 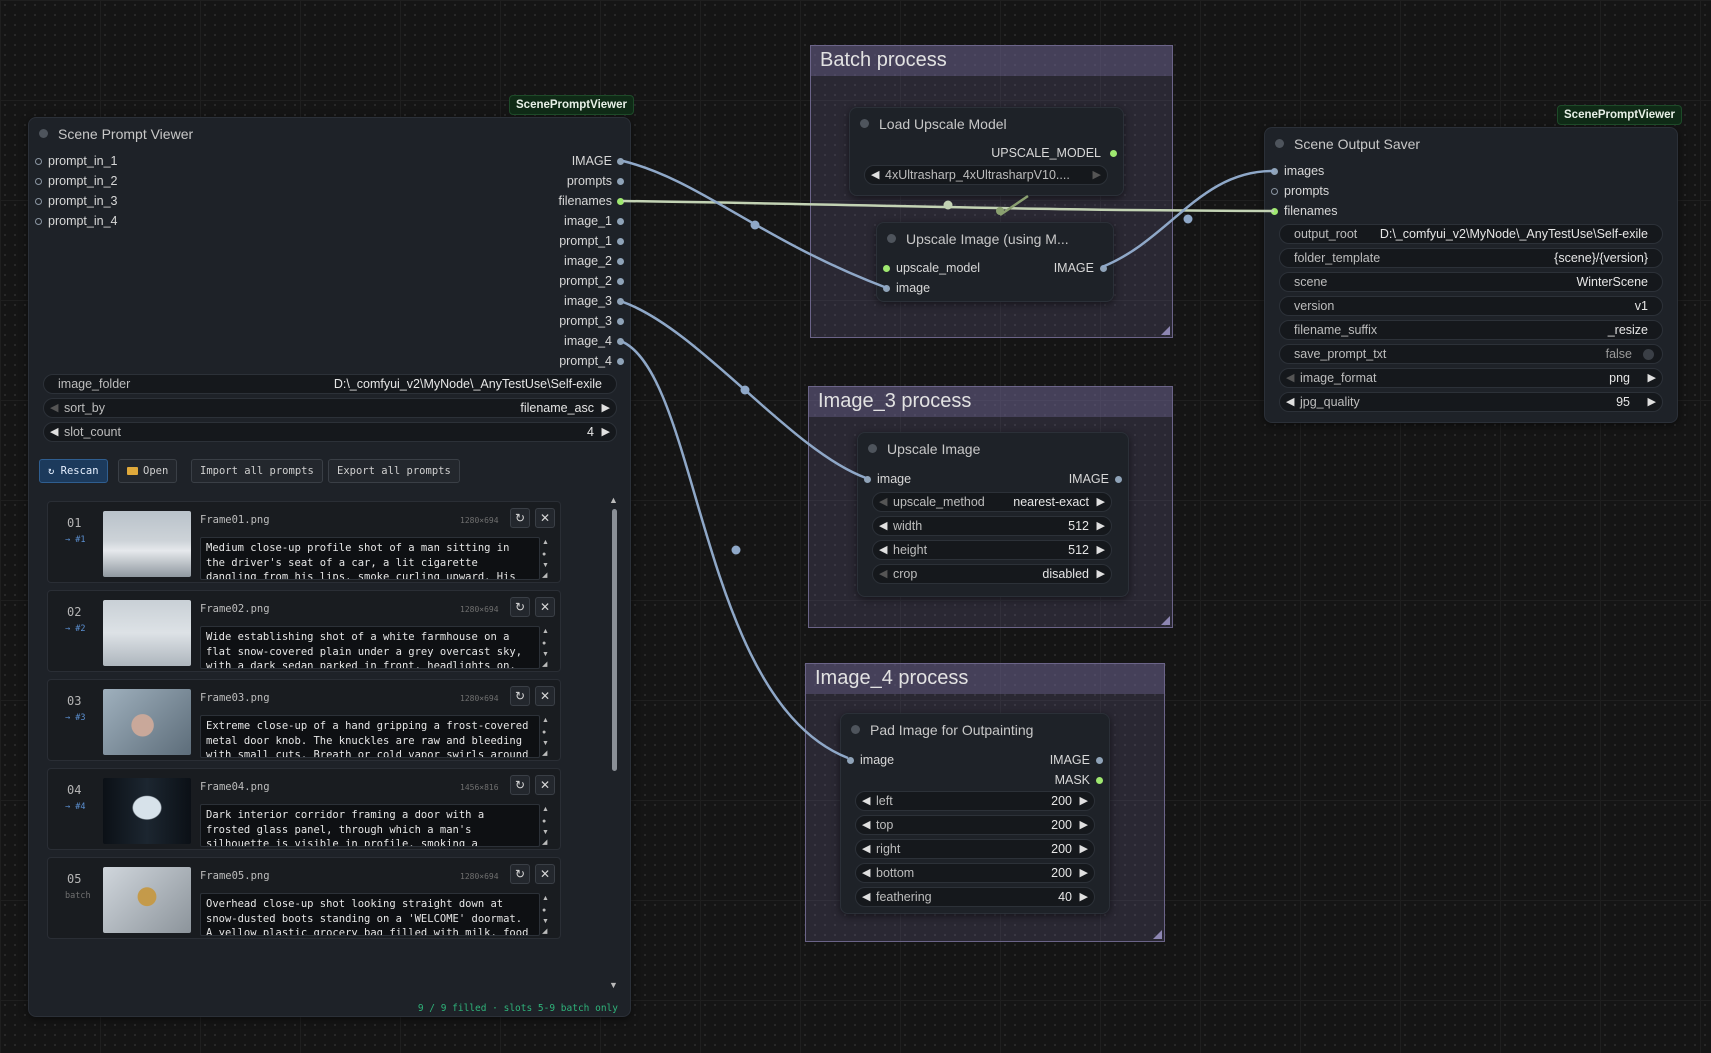 I want to click on top-stepper: ◀ top 200 ▶, so click(x=975, y=825).